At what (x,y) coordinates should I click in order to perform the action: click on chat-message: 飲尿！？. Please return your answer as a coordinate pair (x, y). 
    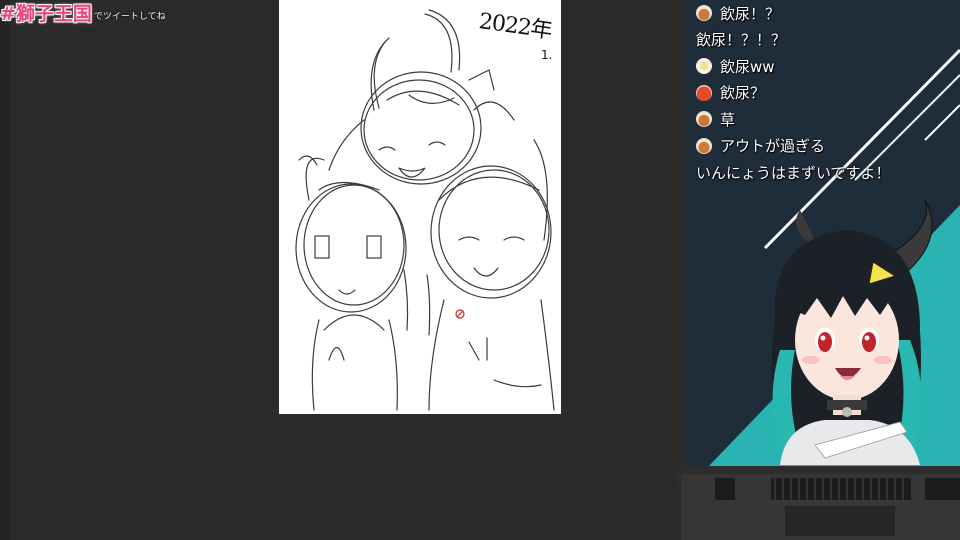
    Looking at the image, I should click on (826, 13).